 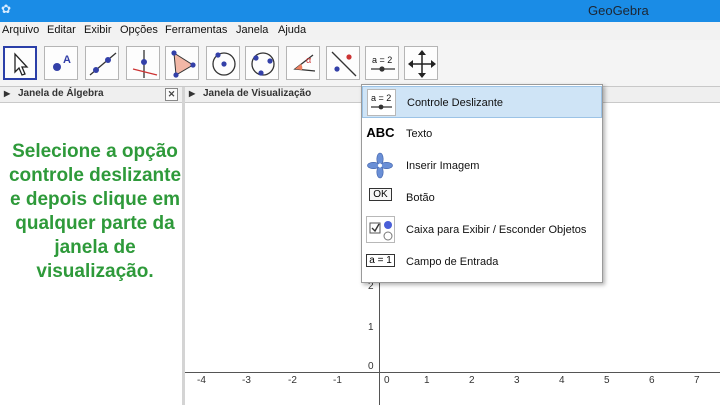 What do you see at coordinates (257, 93) in the screenshot?
I see `graphics-panel-title: Janela de Visualização` at bounding box center [257, 93].